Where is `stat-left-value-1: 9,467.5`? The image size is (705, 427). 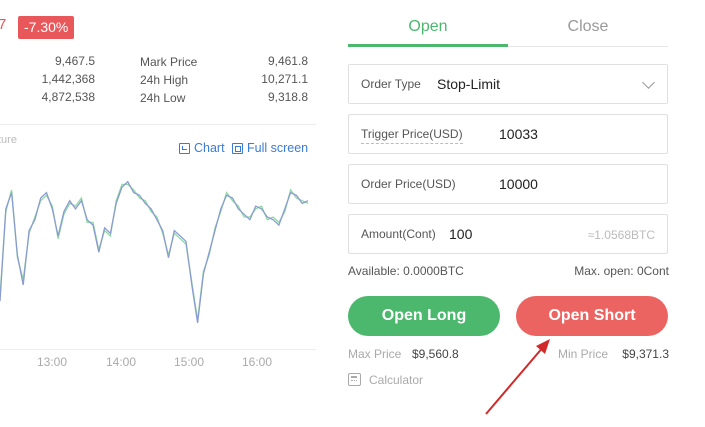 stat-left-value-1: 9,467.5 is located at coordinates (74, 61).